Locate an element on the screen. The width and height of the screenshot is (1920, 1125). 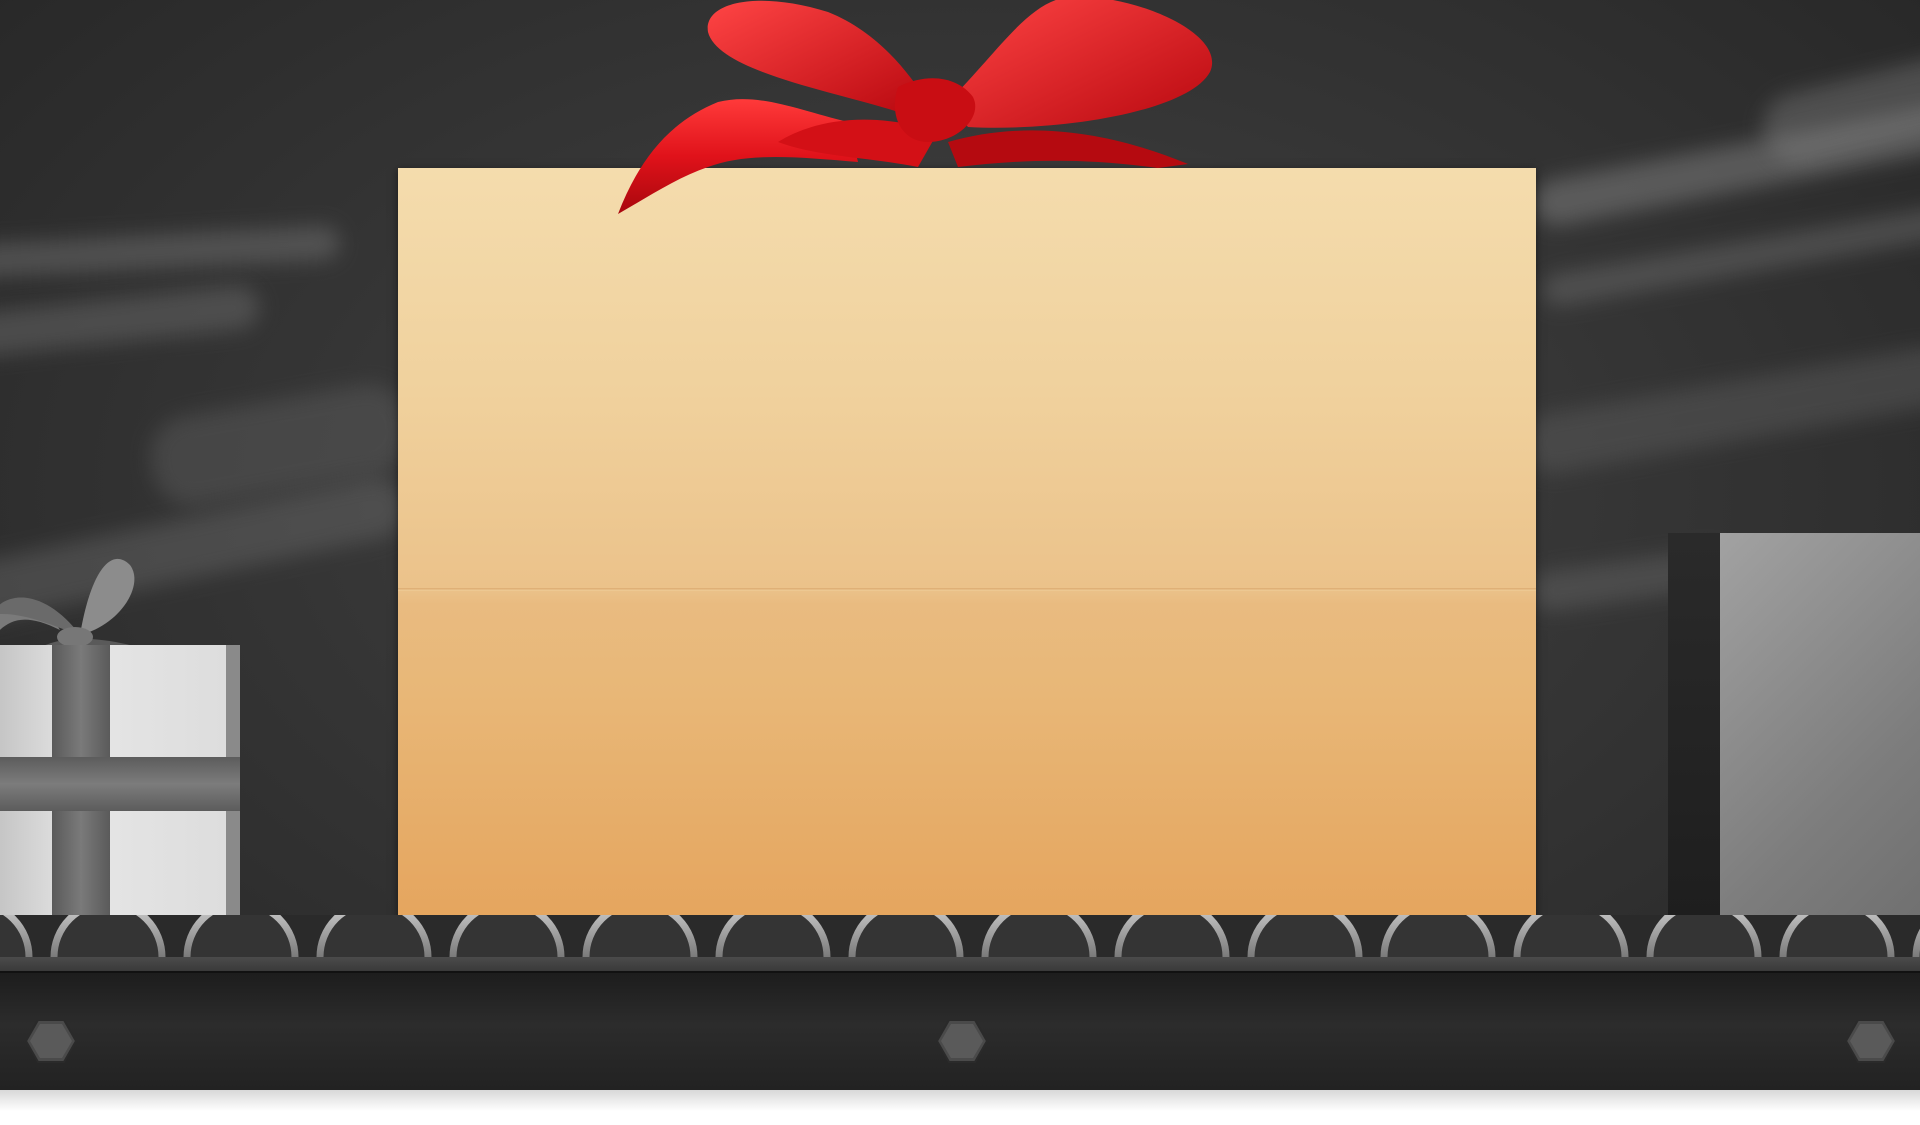
gift-ribbon-horizontal is located at coordinates (120, 784).